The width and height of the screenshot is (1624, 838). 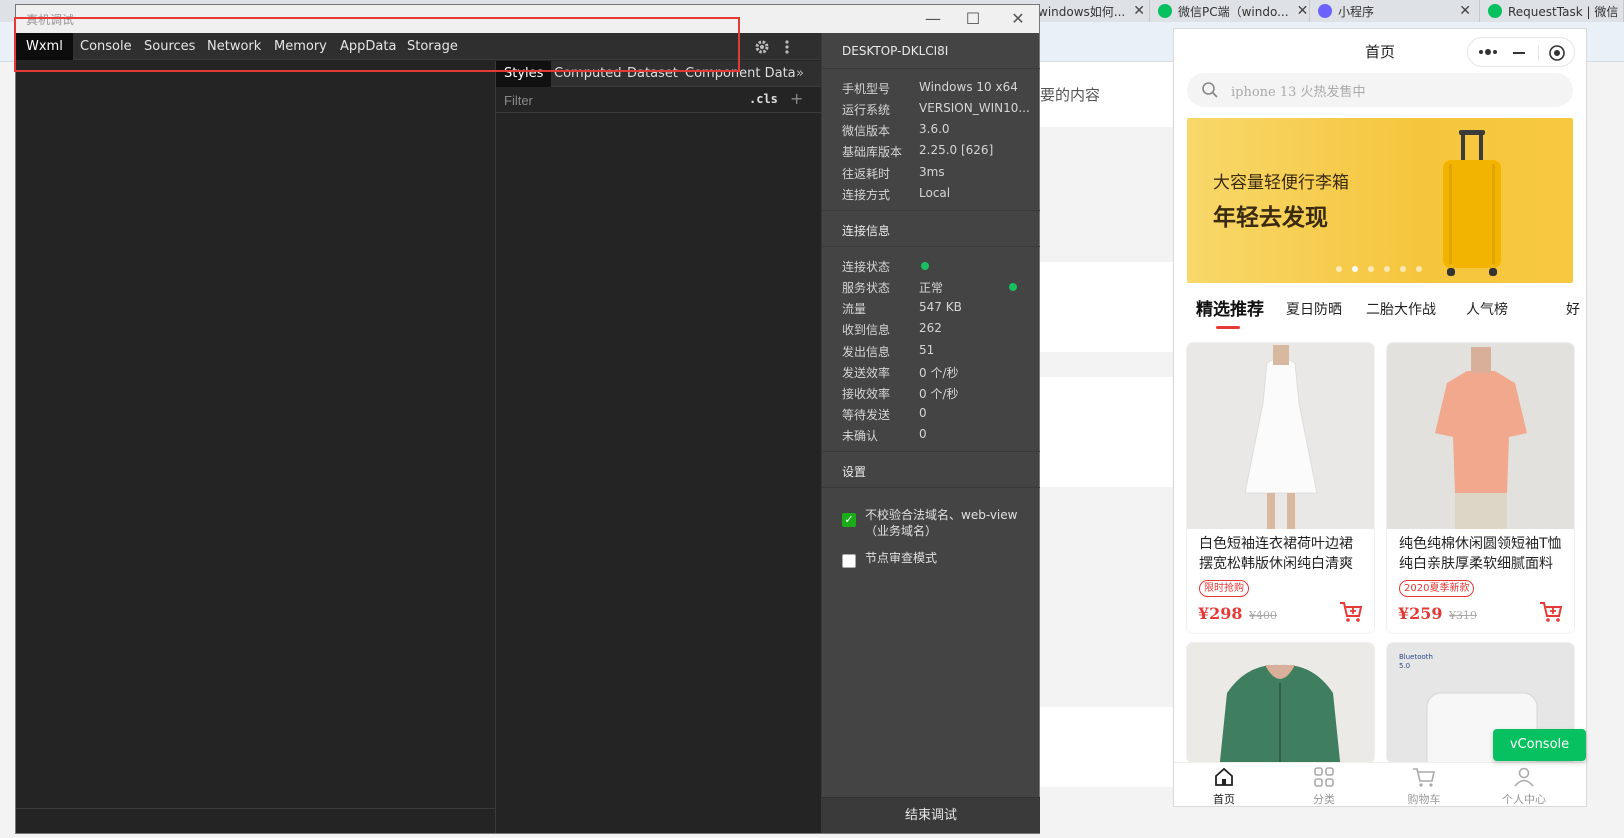 What do you see at coordinates (588, 74) in the screenshot?
I see `tab-computed: Computed` at bounding box center [588, 74].